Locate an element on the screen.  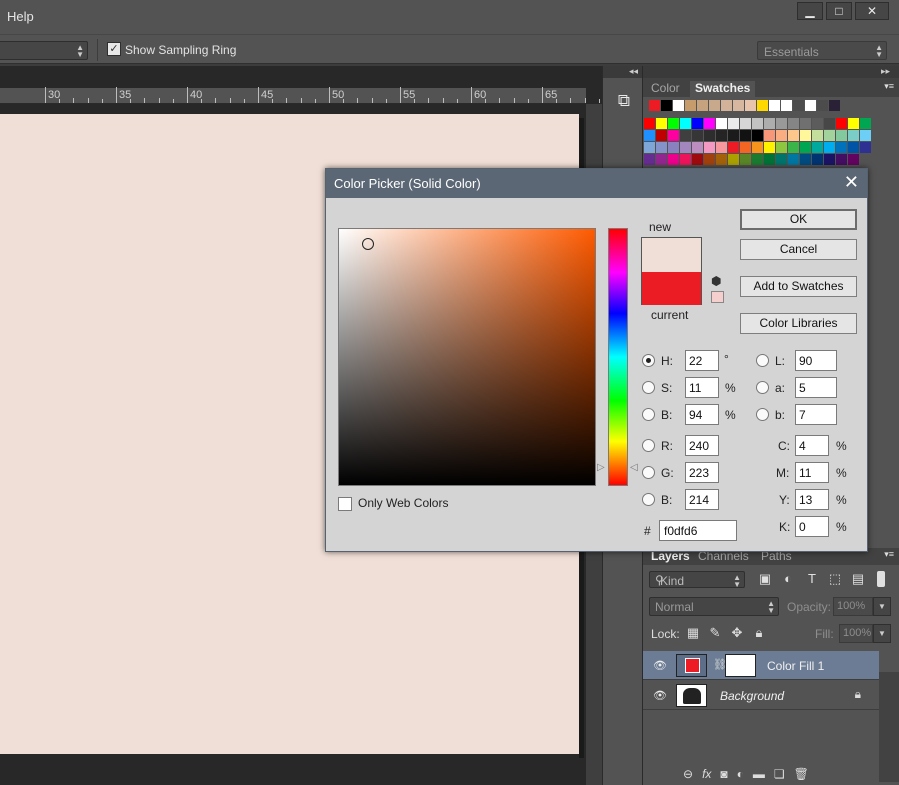
color-field-cursor is located at coordinates (368, 244).